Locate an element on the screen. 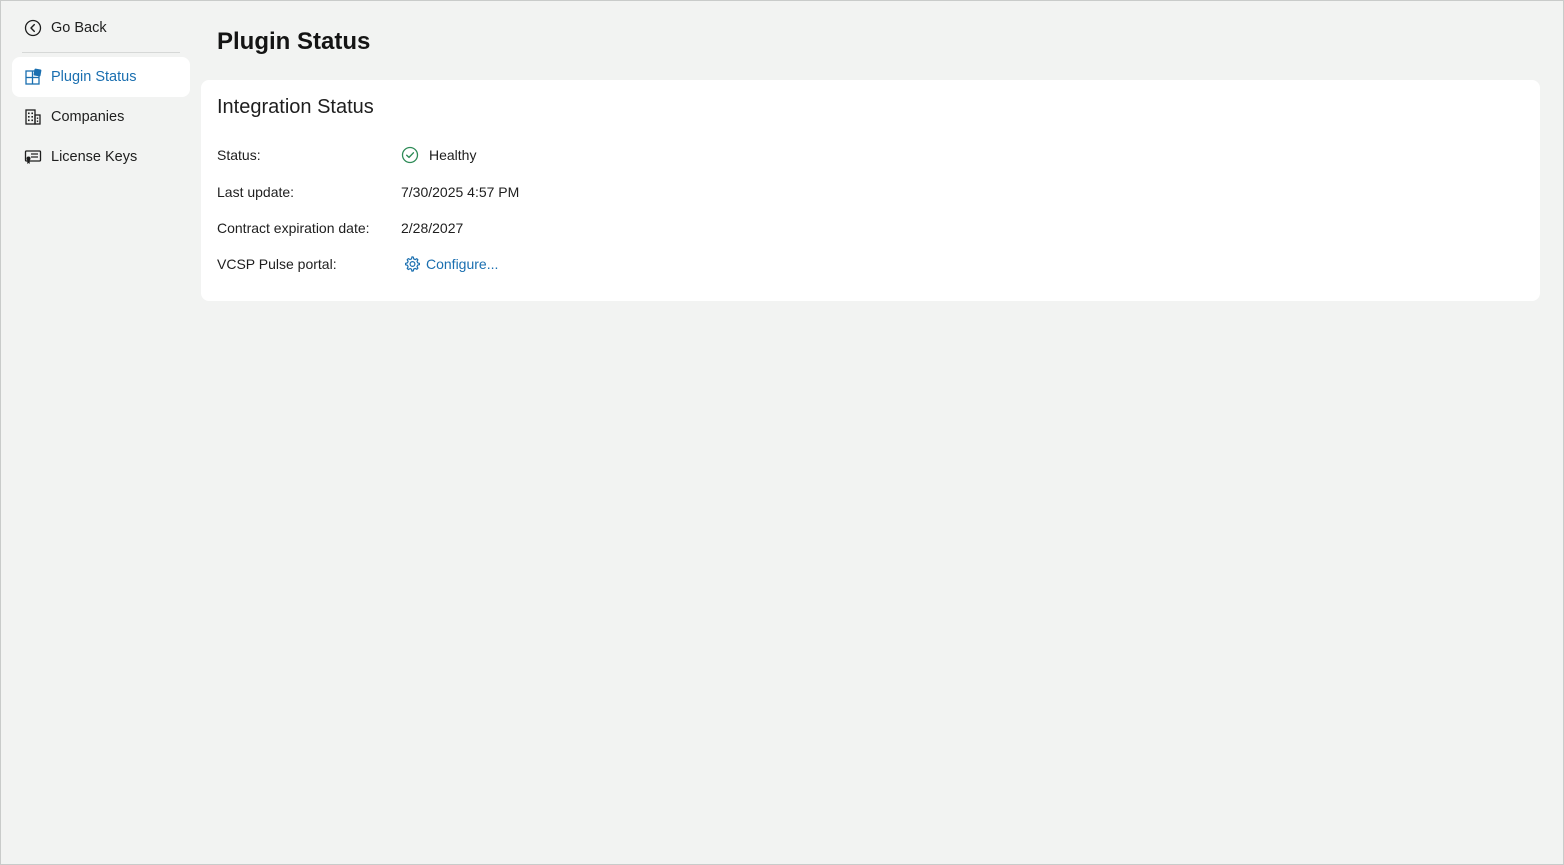 Image resolution: width=1564 pixels, height=865 pixels. sidebar-item-license-keys: License Keys is located at coordinates (101, 157).